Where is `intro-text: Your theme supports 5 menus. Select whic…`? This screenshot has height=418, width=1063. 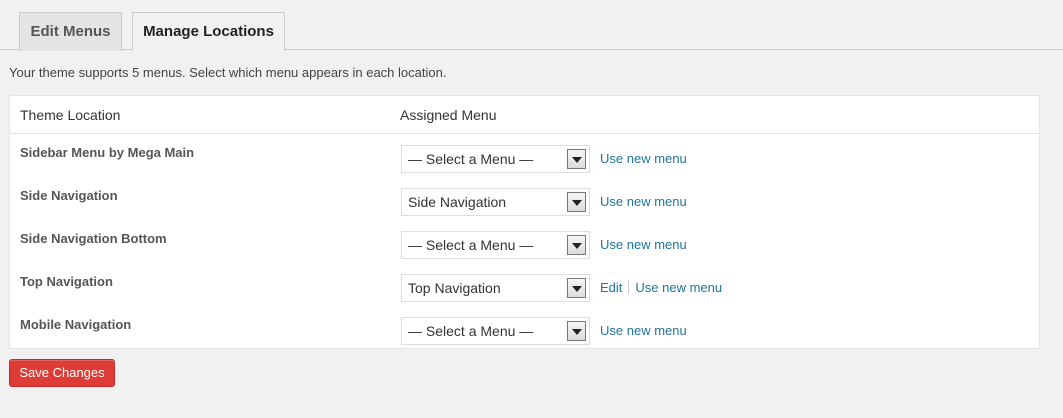
intro-text: Your theme supports 5 menus. Select whic… is located at coordinates (228, 72).